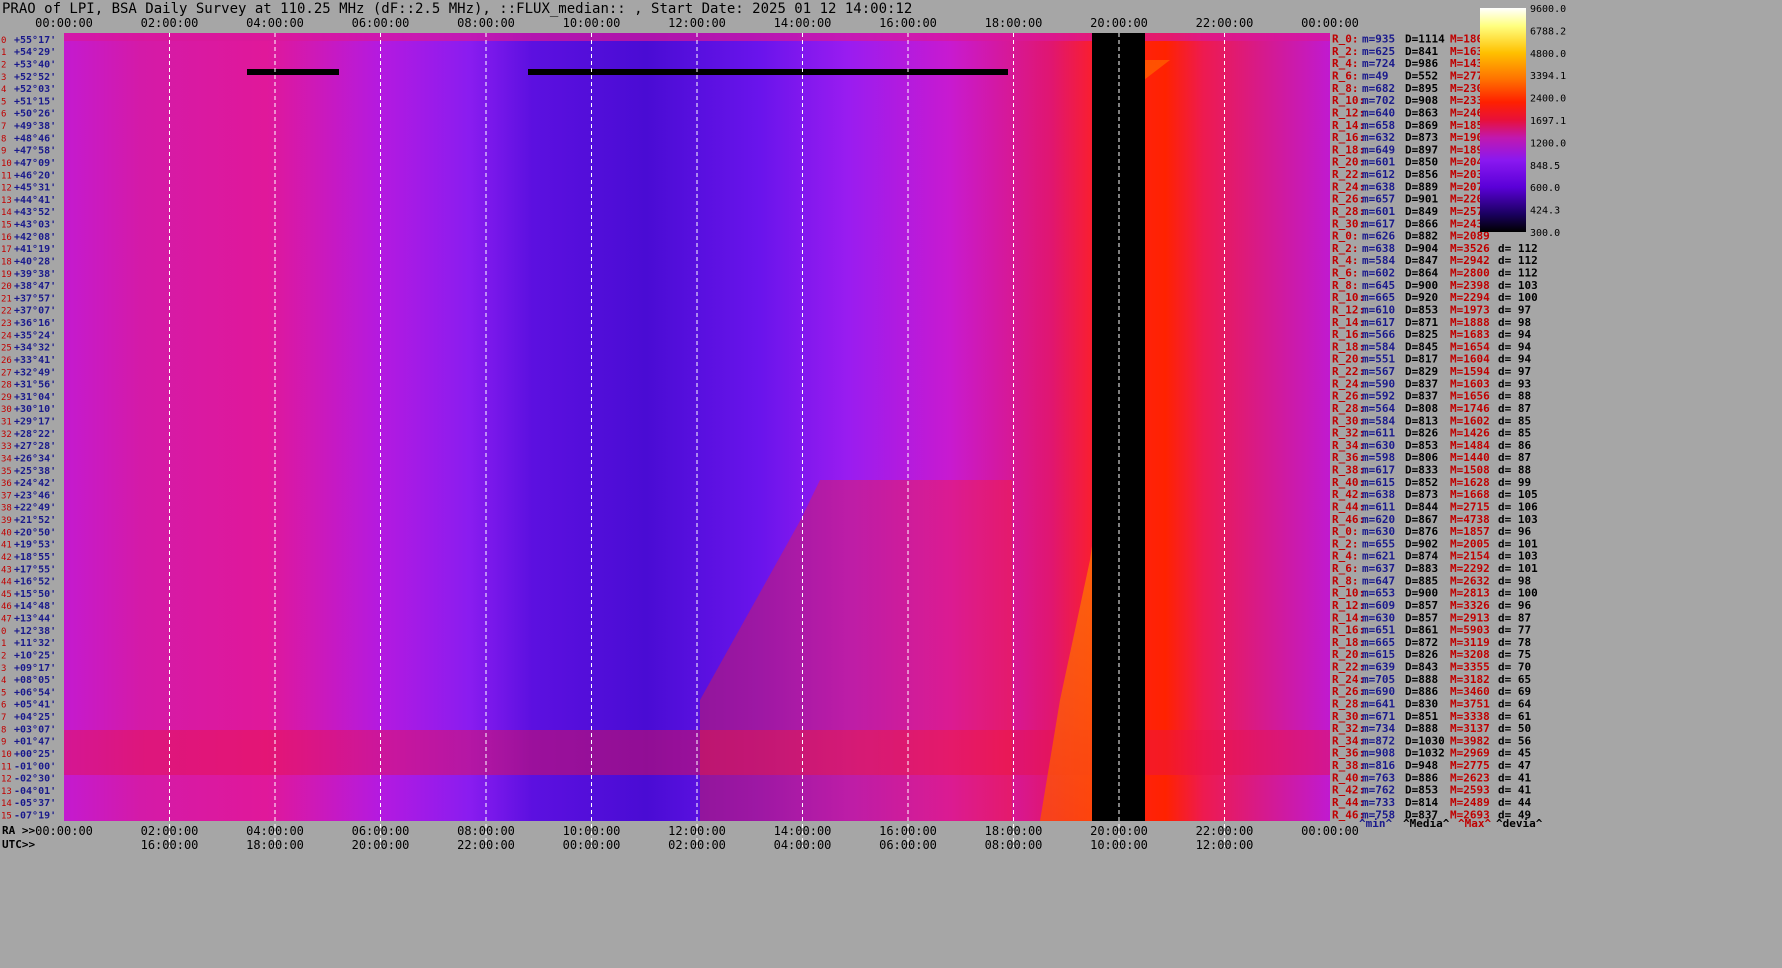 Image resolution: width=1782 pixels, height=968 pixels. Describe the element at coordinates (3, 41) in the screenshot. I see `declination-index: 0` at that location.